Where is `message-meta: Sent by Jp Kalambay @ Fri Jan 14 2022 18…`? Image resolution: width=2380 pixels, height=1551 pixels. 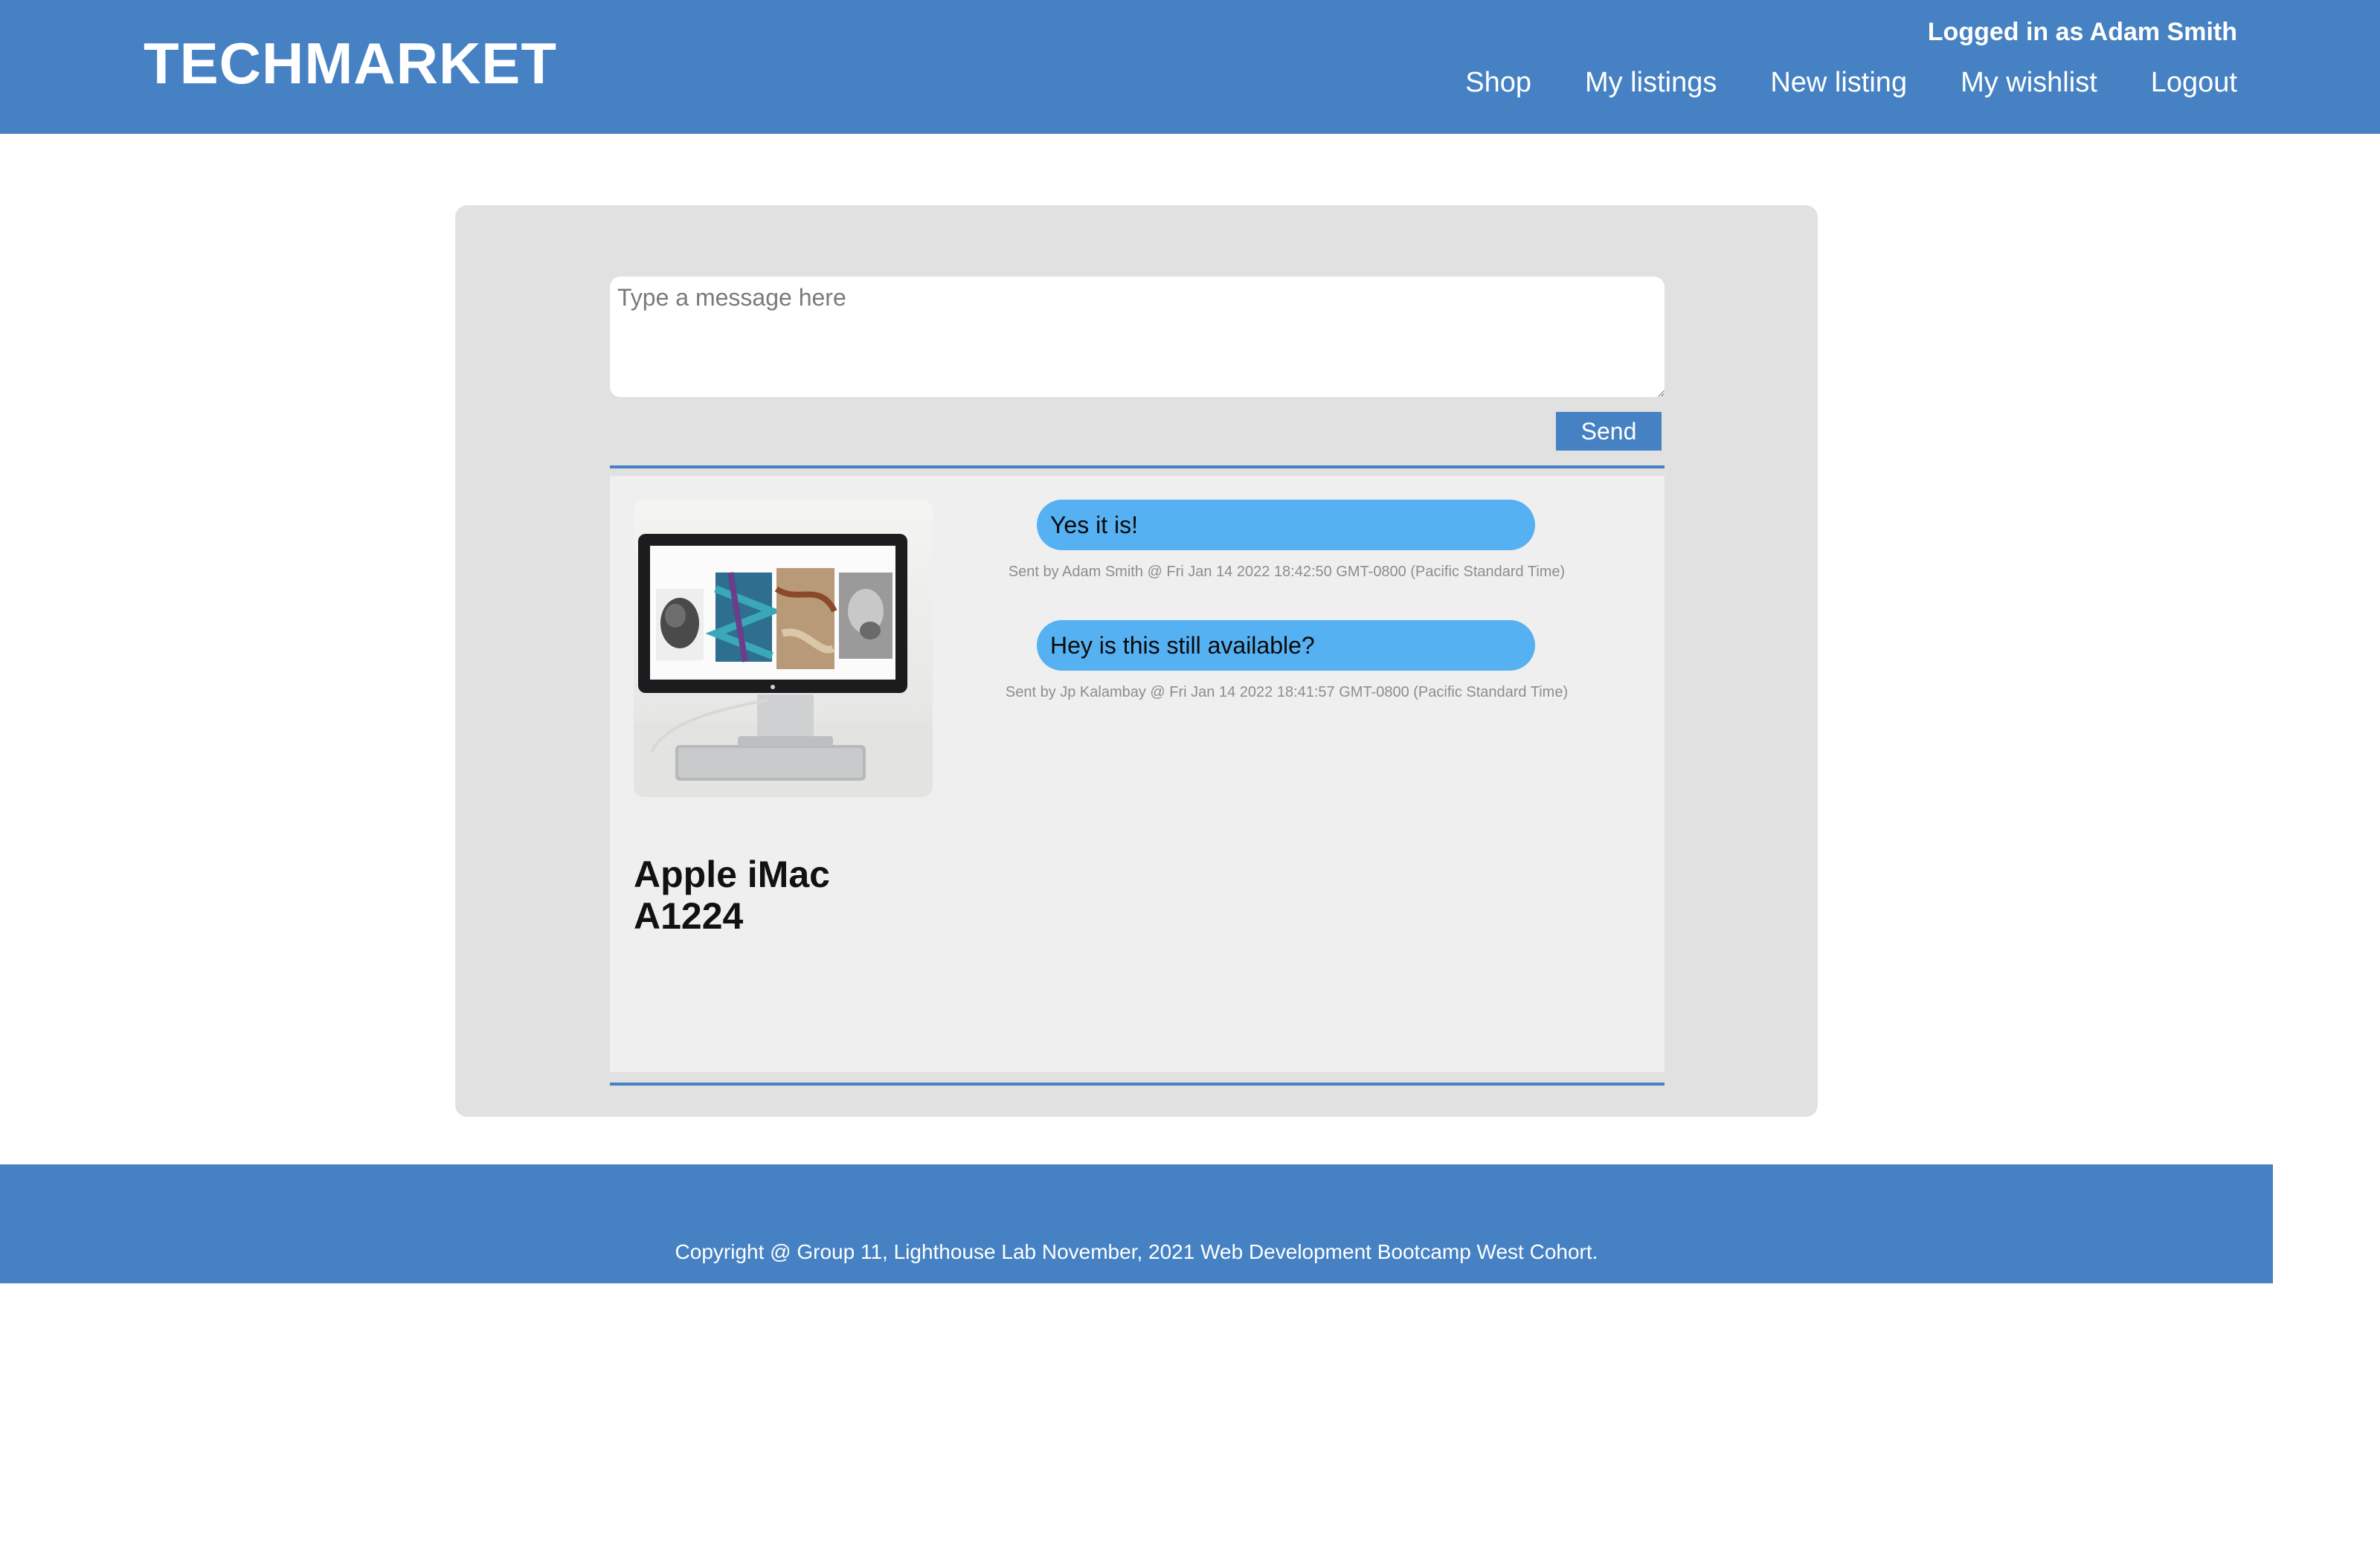
message-meta: Sent by Jp Kalambay @ Fri Jan 14 2022 18… is located at coordinates (1287, 692).